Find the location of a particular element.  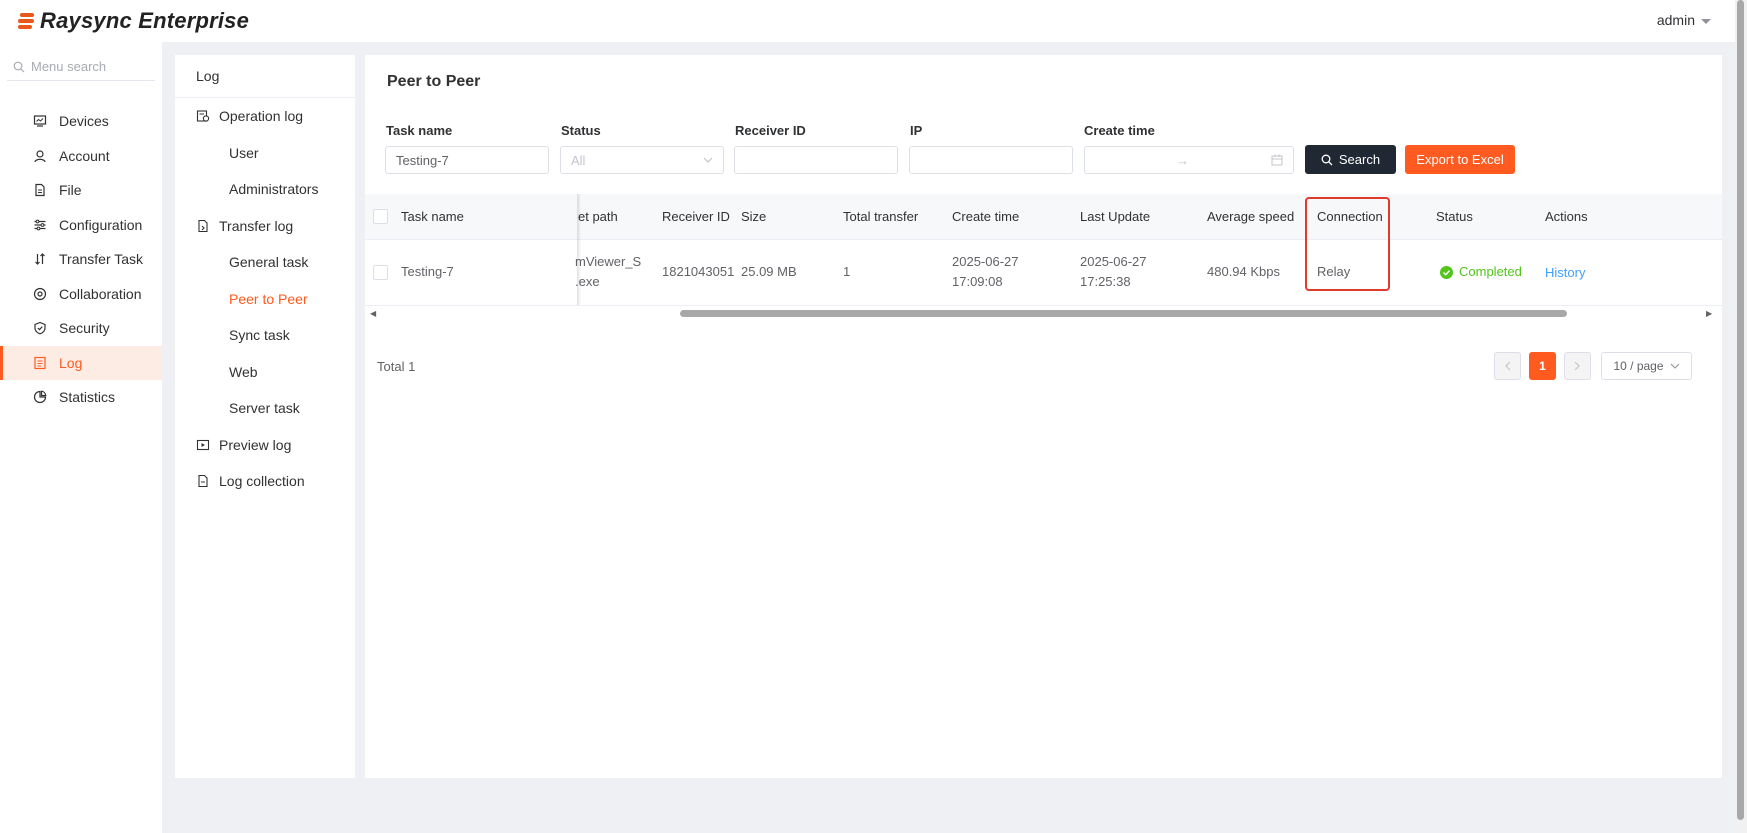

brand-logo: Raysync Enterprise is located at coordinates (132, 21).